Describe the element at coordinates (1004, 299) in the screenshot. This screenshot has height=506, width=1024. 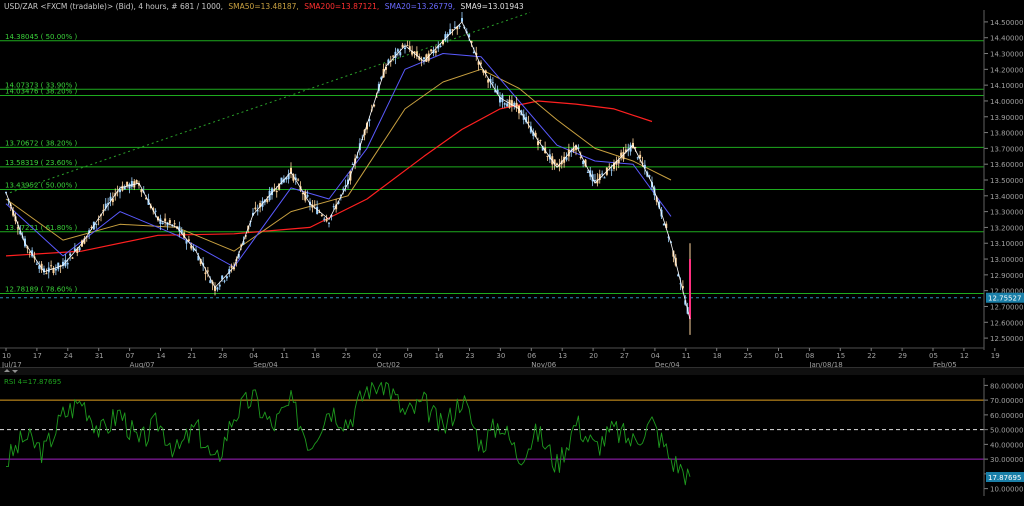
I see `last-price-label: 12.75527` at that location.